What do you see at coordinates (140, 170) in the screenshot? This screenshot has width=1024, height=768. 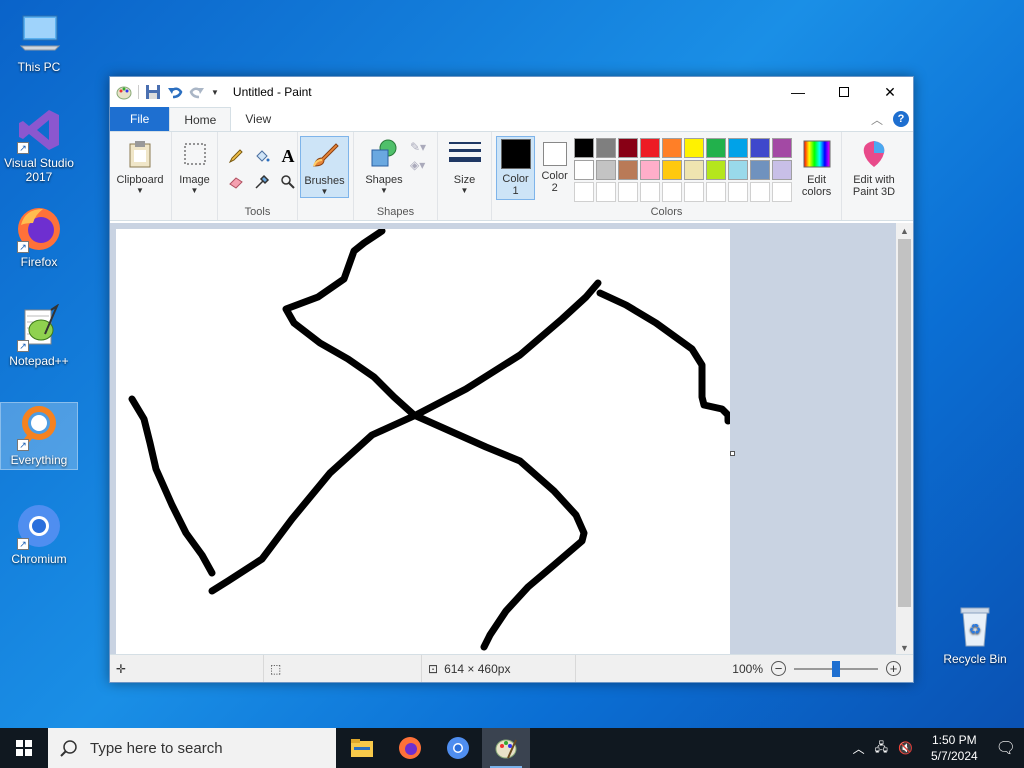 I see `clipboard-button: Clipboard ▼` at bounding box center [140, 170].